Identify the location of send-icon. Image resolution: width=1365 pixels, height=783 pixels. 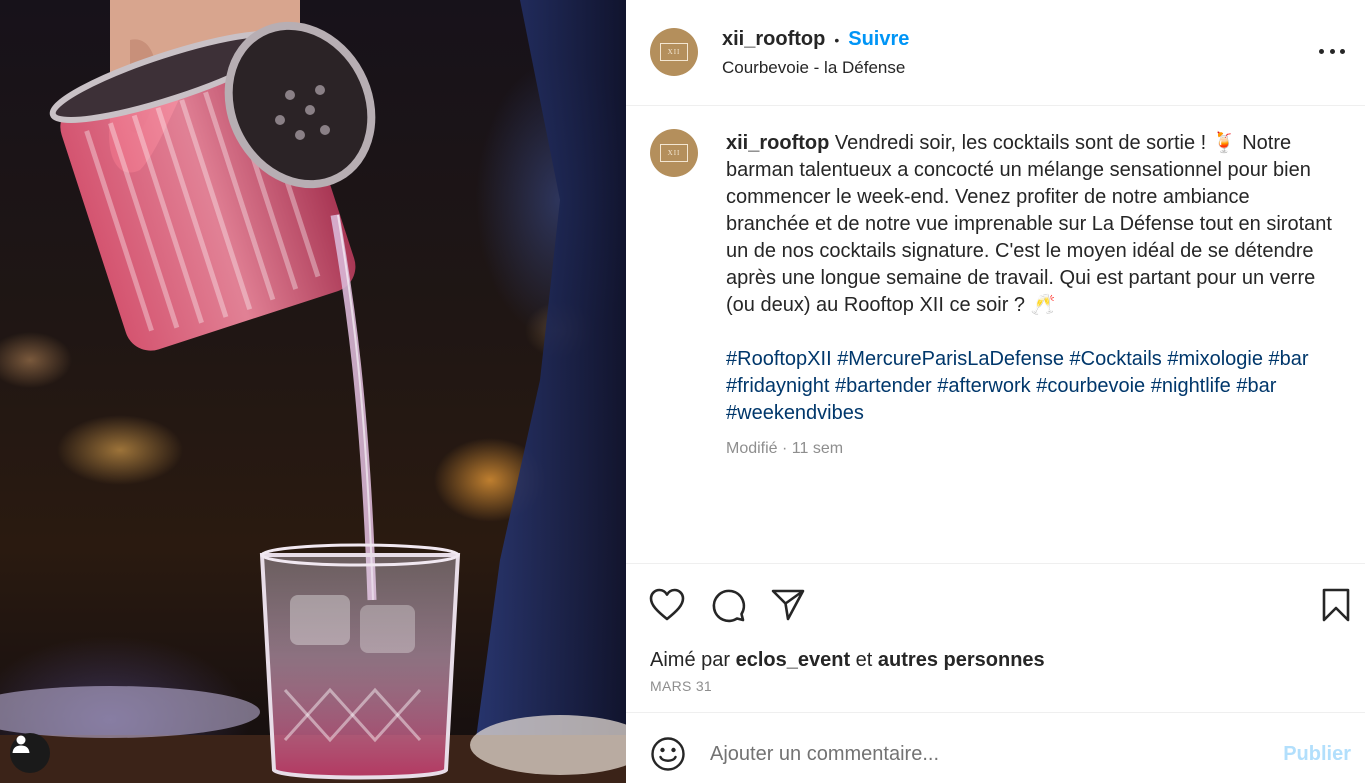
(788, 605).